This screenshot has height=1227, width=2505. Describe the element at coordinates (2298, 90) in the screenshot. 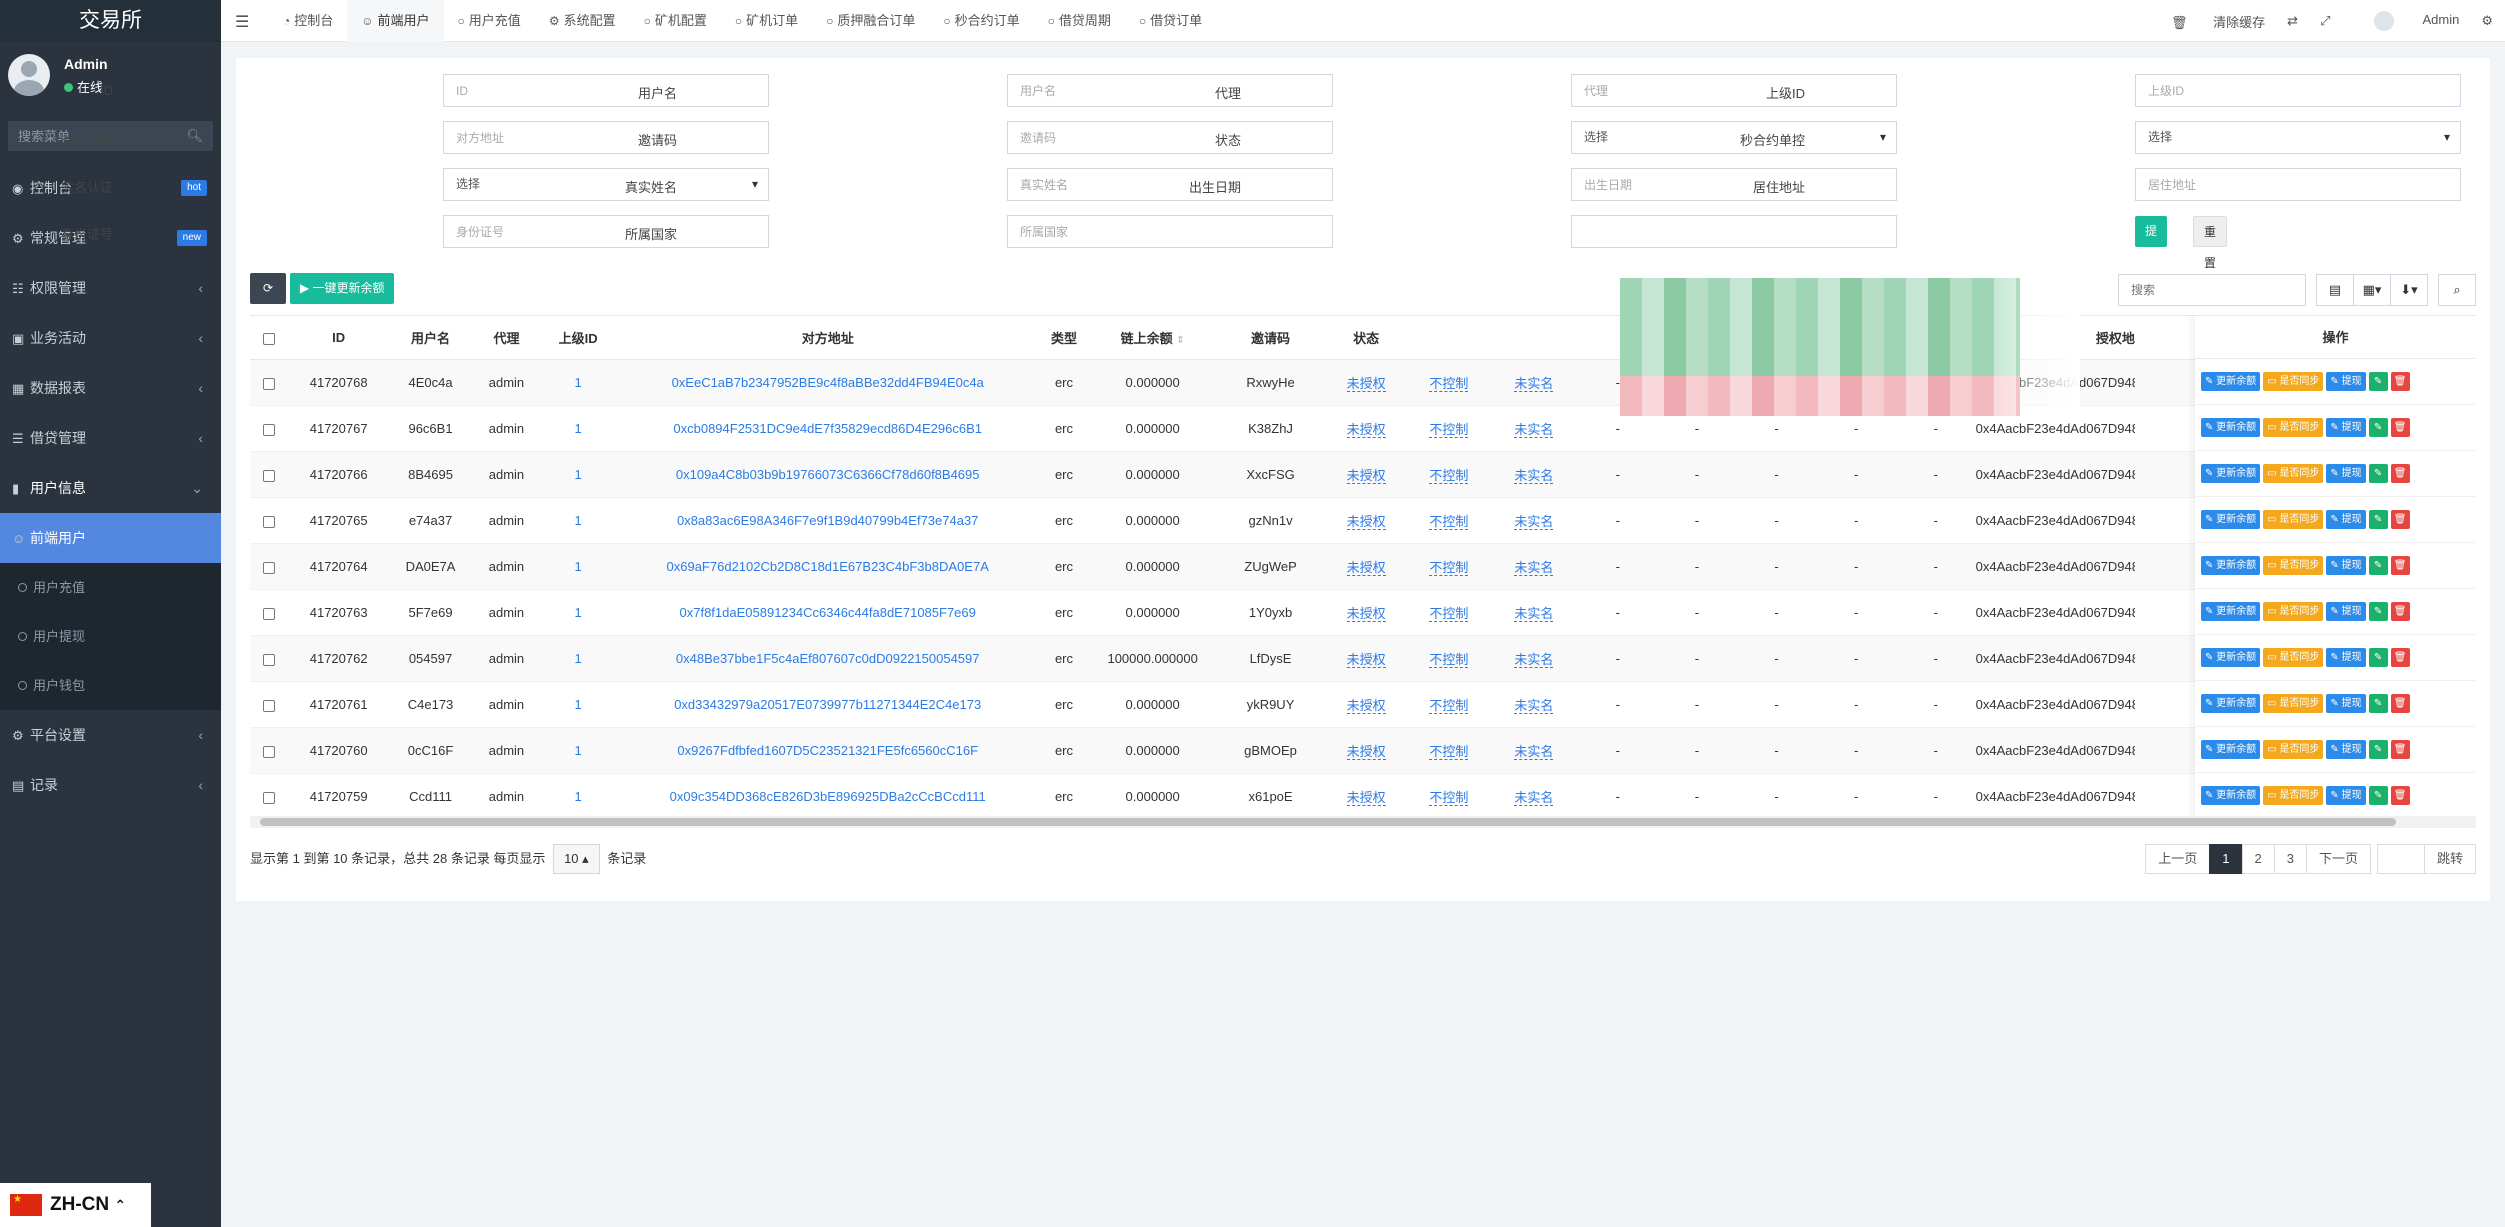

I see `parent-id-input` at that location.